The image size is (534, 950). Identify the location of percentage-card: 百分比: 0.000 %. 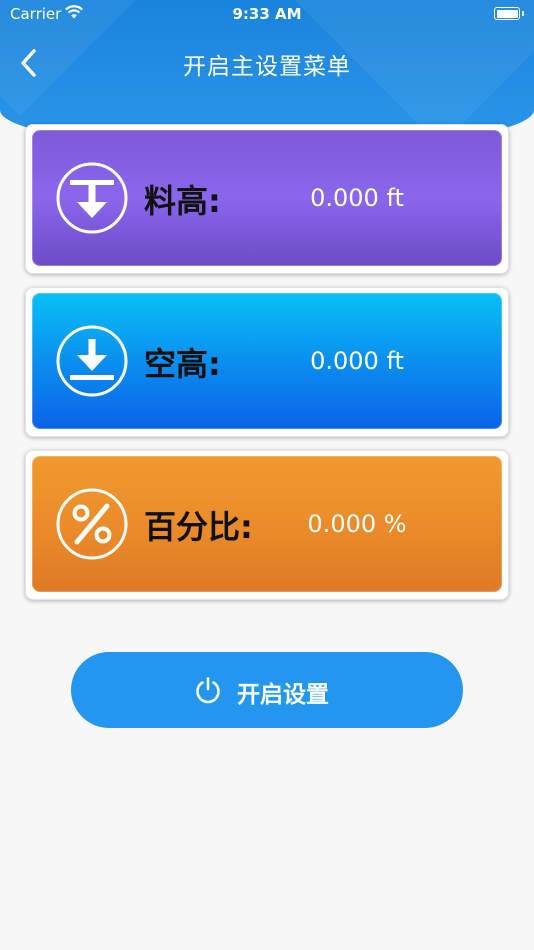
(267, 525).